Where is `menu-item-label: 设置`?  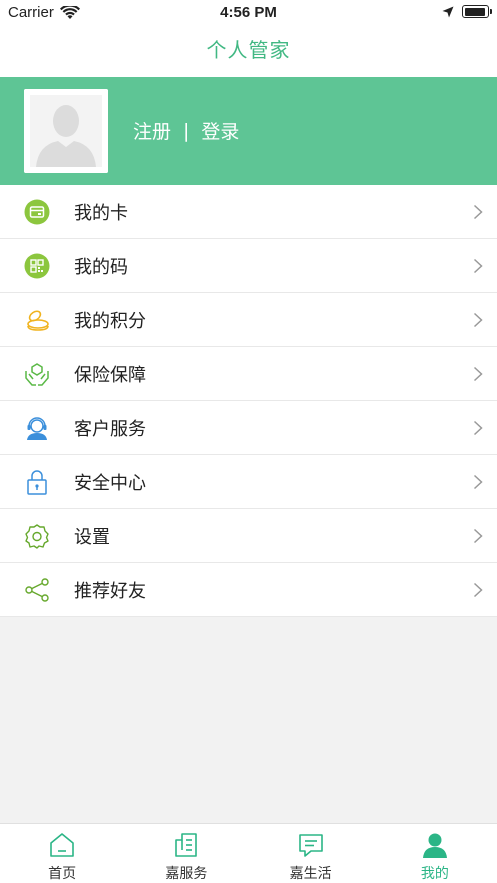
menu-item-label: 设置 is located at coordinates (92, 537).